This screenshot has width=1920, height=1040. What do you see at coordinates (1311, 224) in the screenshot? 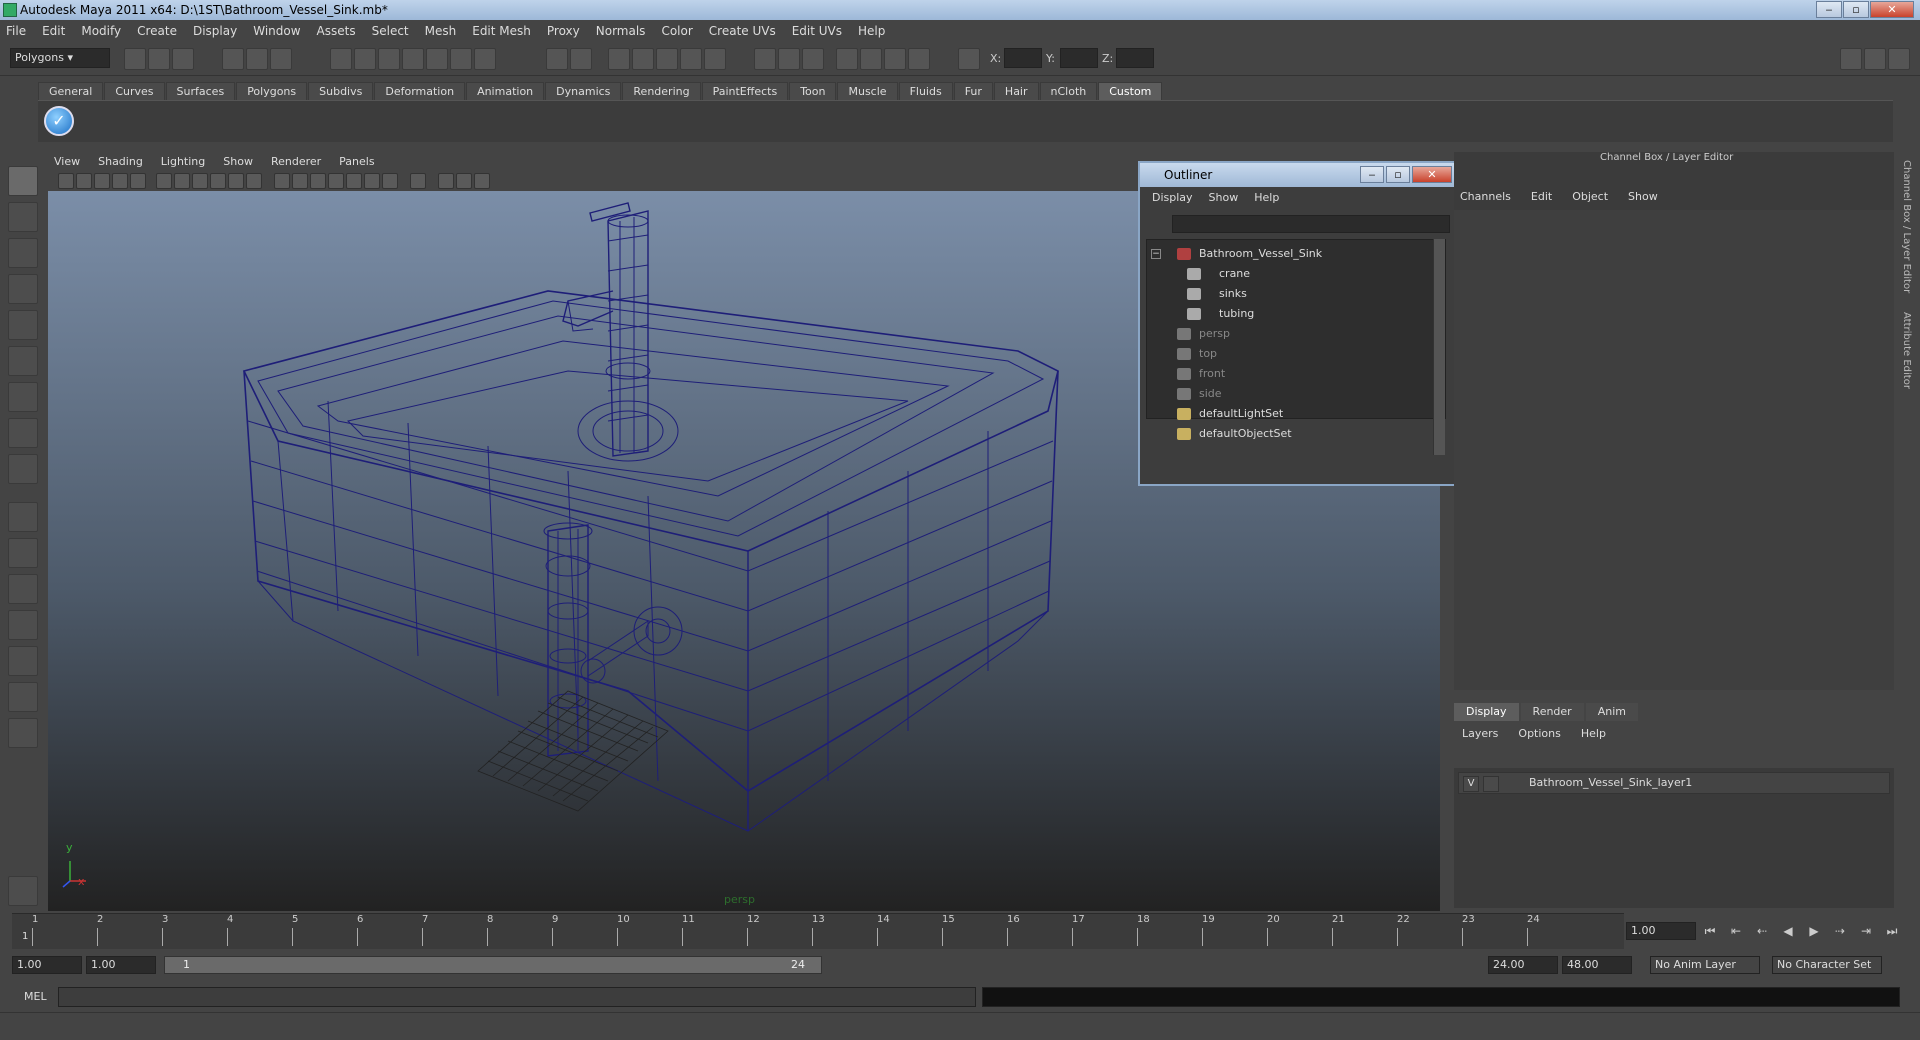
I see `outliner-filter-field` at bounding box center [1311, 224].